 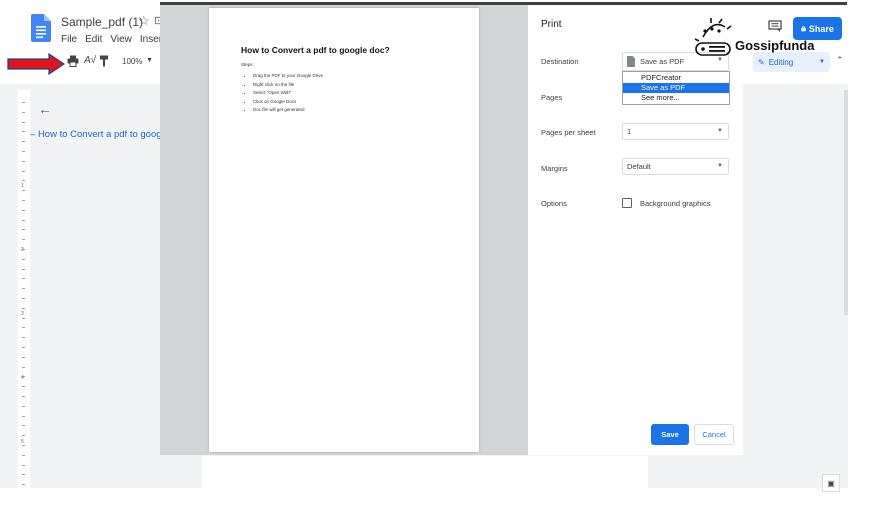 I want to click on cancel-button: Cancel, so click(x=714, y=434).